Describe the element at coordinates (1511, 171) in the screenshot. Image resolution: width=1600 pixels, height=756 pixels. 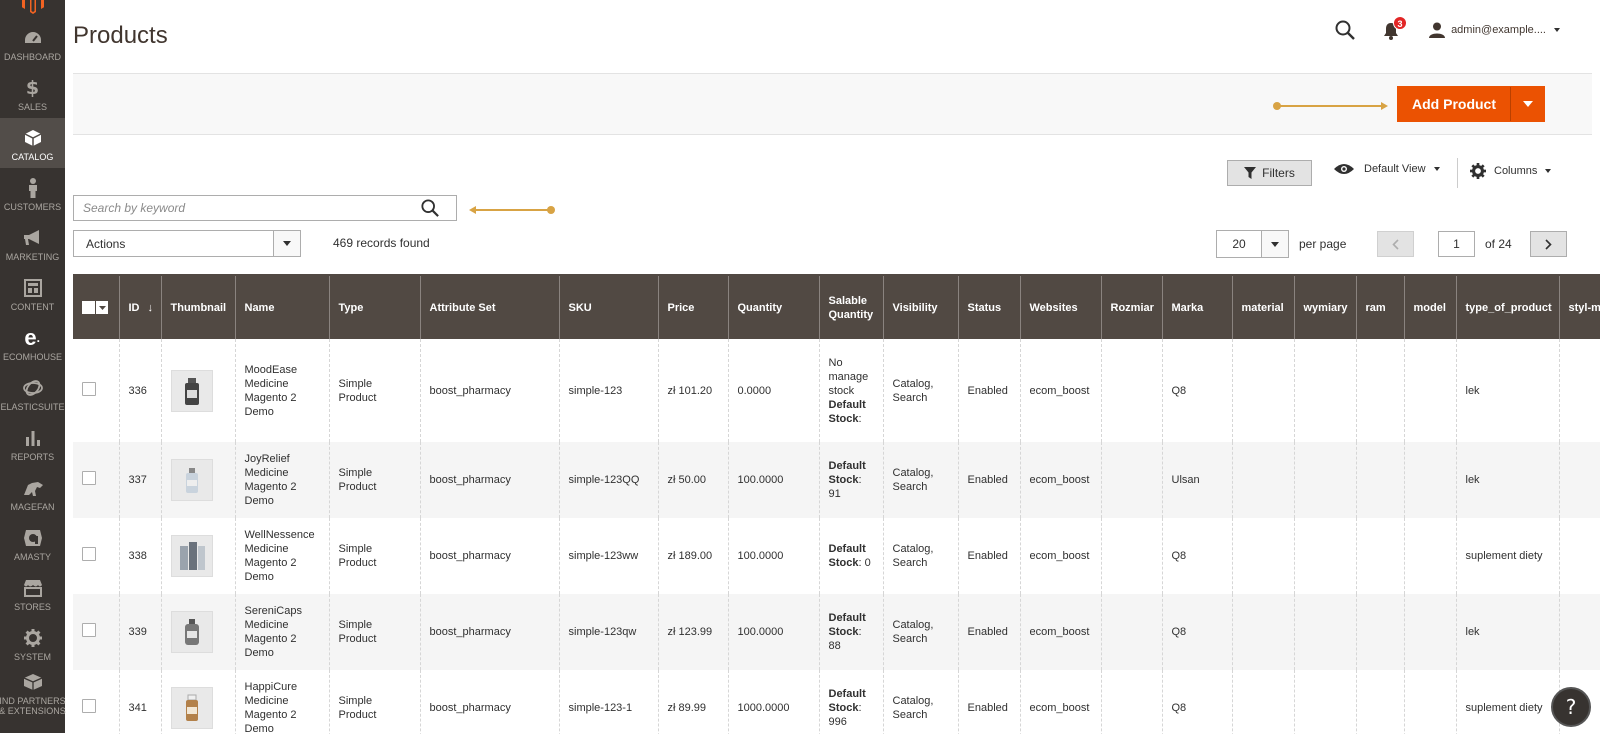
I see `columns-control: Columns` at that location.